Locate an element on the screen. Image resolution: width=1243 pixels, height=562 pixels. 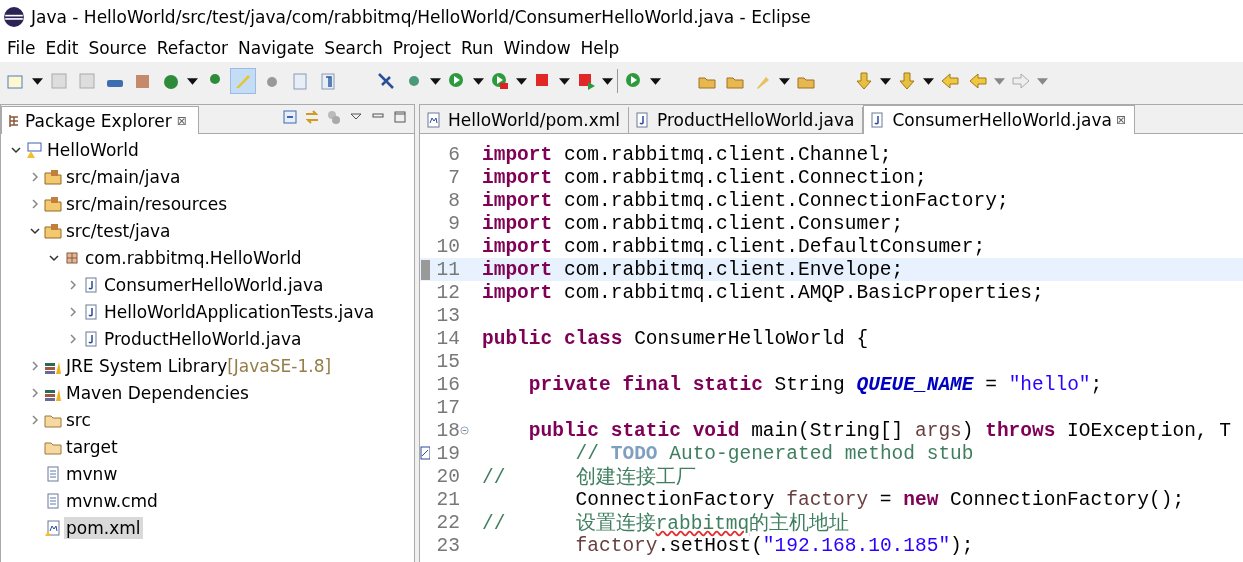
code-line: import com.rabbitmq.client.AMQP.BasicProperties; is located at coordinates (762, 292).